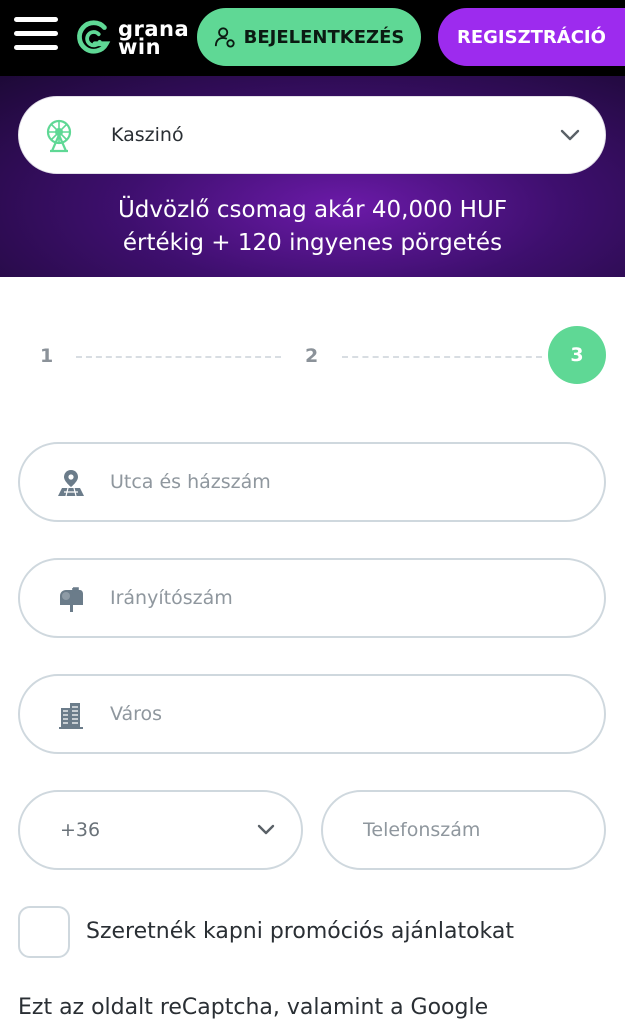  Describe the element at coordinates (312, 210) in the screenshot. I see `promo-line-1: Üdvözlő csomag akár 40,000 HUF` at that location.